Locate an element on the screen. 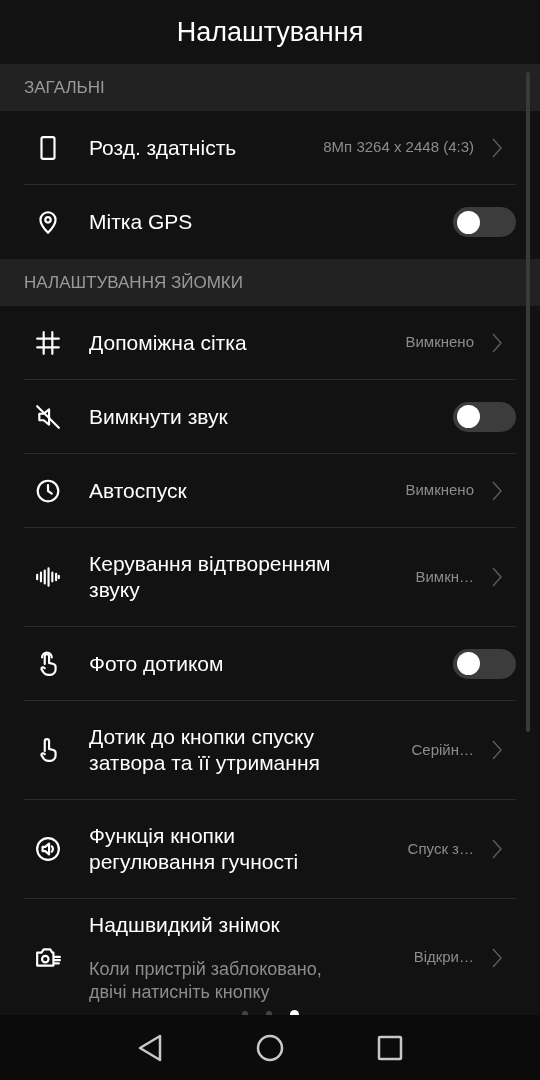 This screenshot has height=1080, width=540. back-icon is located at coordinates (149, 1047).